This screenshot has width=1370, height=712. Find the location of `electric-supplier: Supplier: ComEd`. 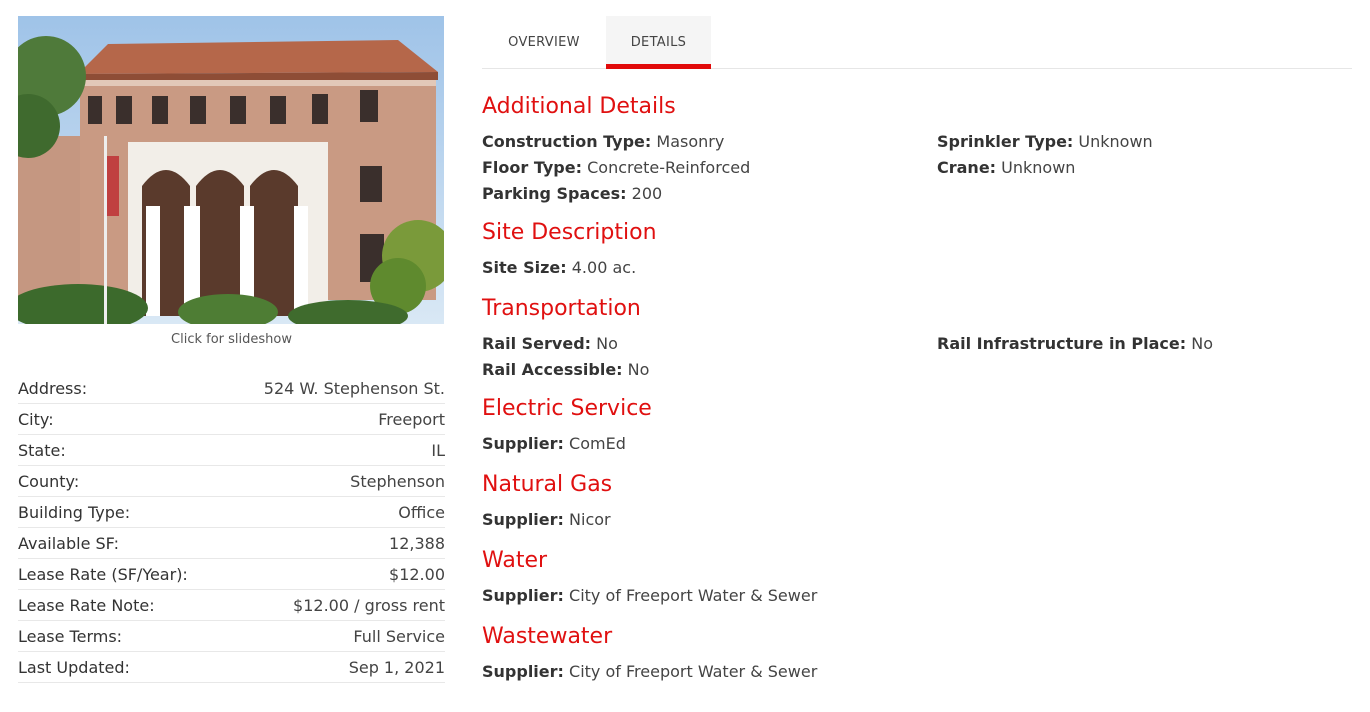

electric-supplier: Supplier: ComEd is located at coordinates (554, 443).